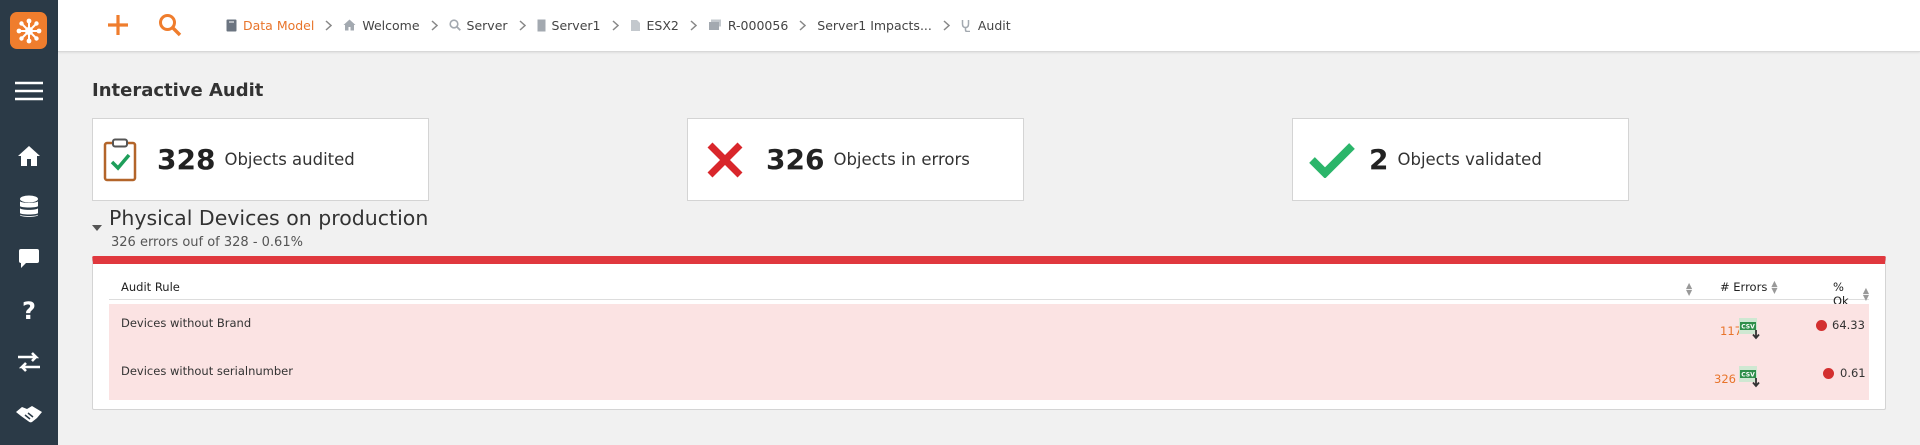 Image resolution: width=1920 pixels, height=445 pixels. I want to click on audited-label: Objects audited, so click(289, 159).